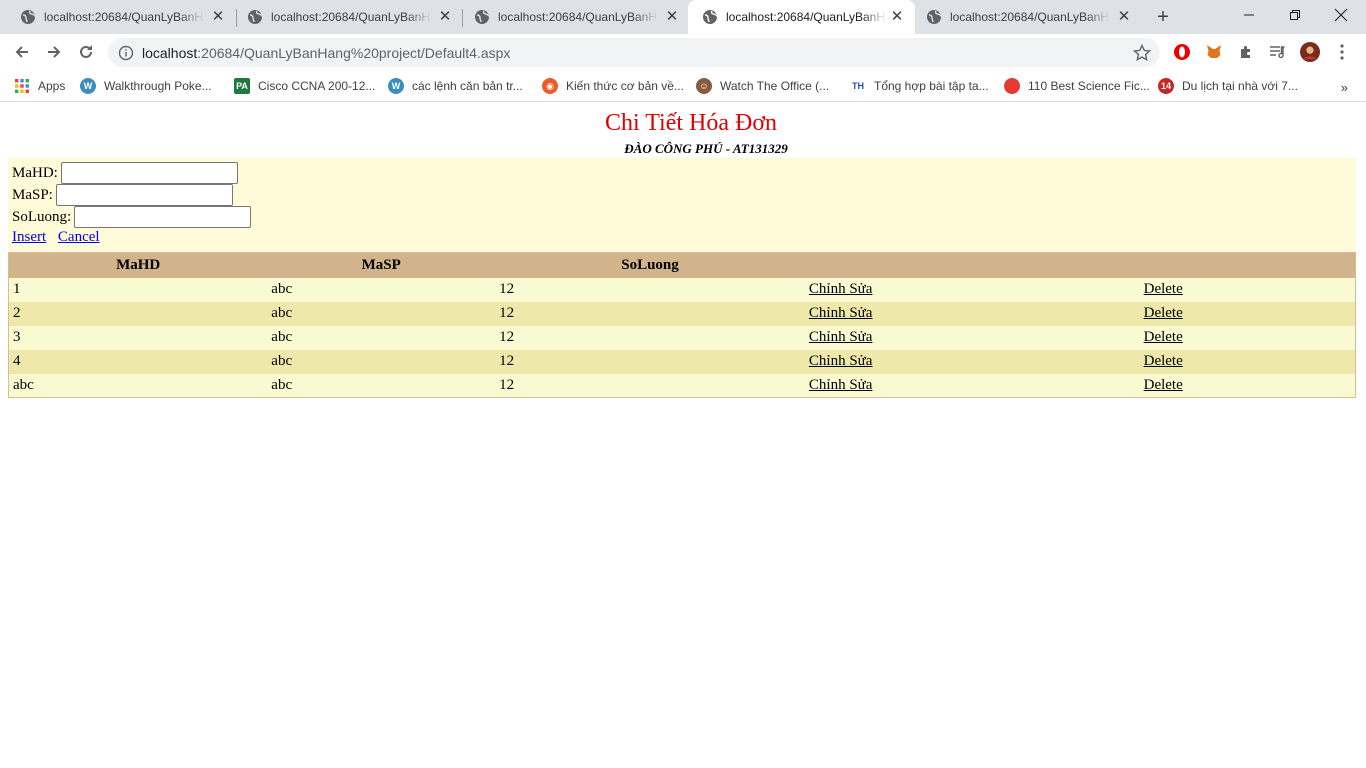  I want to click on cell-mahd: 4, so click(138, 361).